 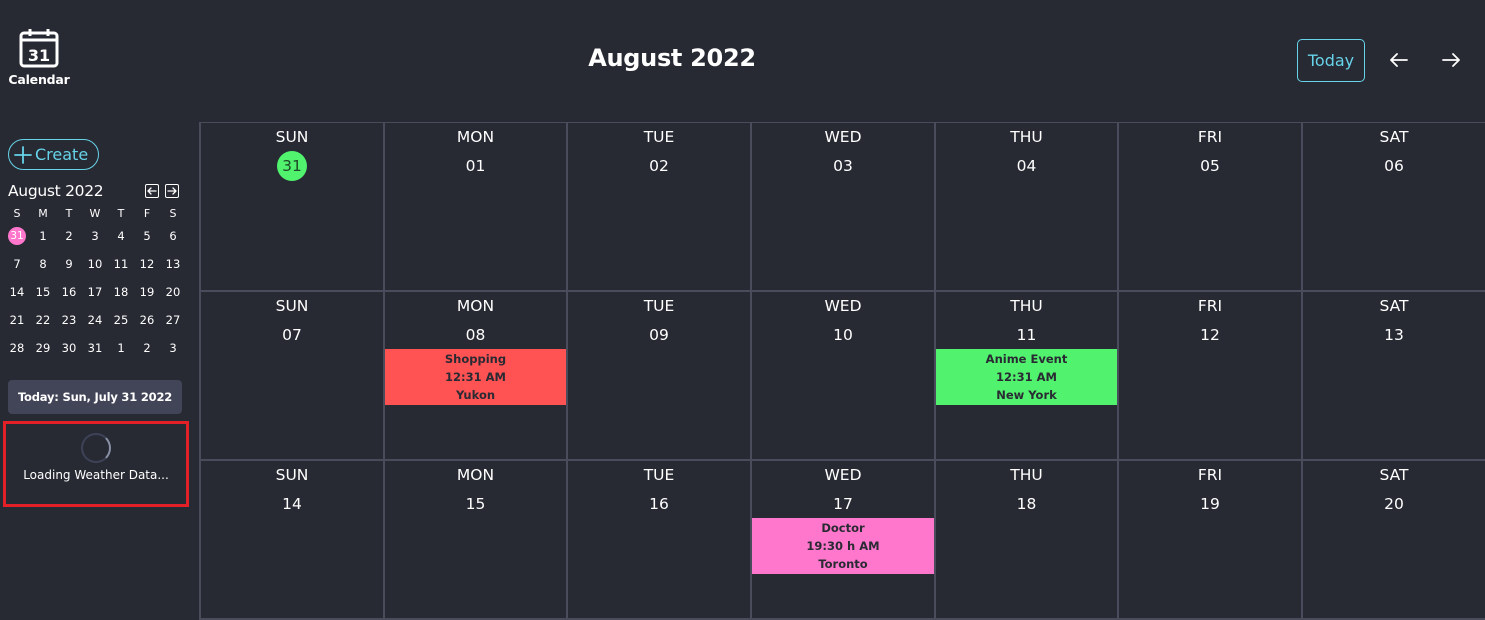 I want to click on mini-day: 22, so click(x=43, y=320).